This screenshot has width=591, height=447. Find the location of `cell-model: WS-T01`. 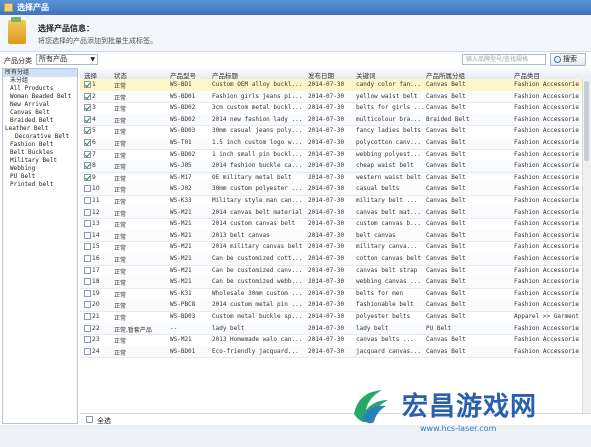

cell-model: WS-T01 is located at coordinates (181, 142).